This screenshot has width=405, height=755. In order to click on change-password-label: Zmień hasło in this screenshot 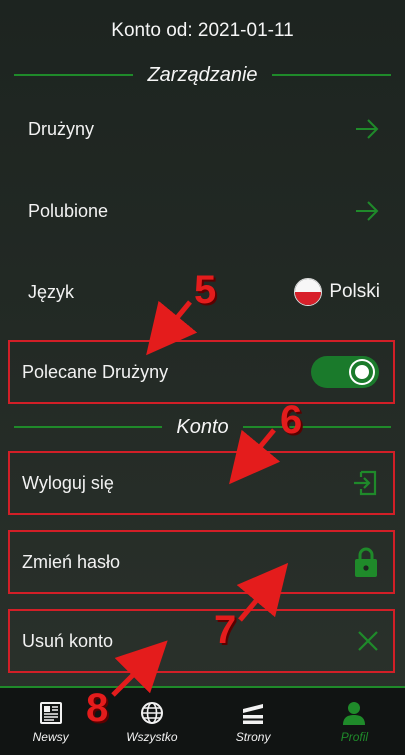, I will do `click(71, 561)`.